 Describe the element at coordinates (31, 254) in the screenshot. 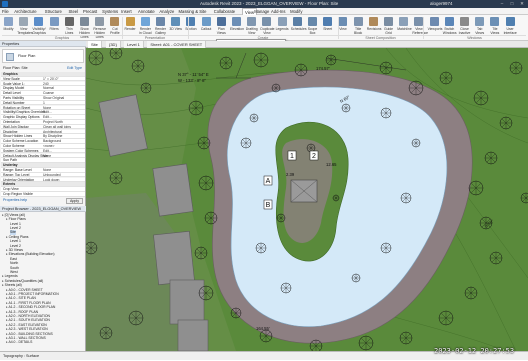

I see `browser-item-label: Elevations (Building Elevation)` at that location.